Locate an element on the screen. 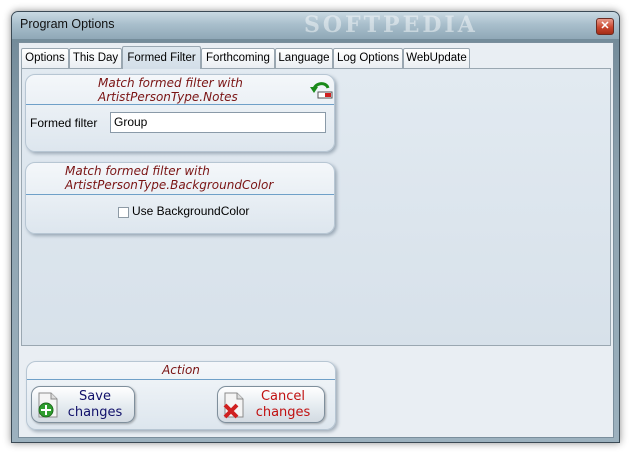  close-icon: ✕ is located at coordinates (605, 26).